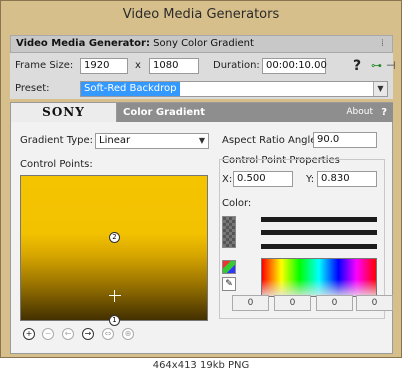 Image resolution: width=402 pixels, height=373 pixels. What do you see at coordinates (255, 112) in the screenshot?
I see `plugin-title-bar: Color Gradient About ?` at bounding box center [255, 112].